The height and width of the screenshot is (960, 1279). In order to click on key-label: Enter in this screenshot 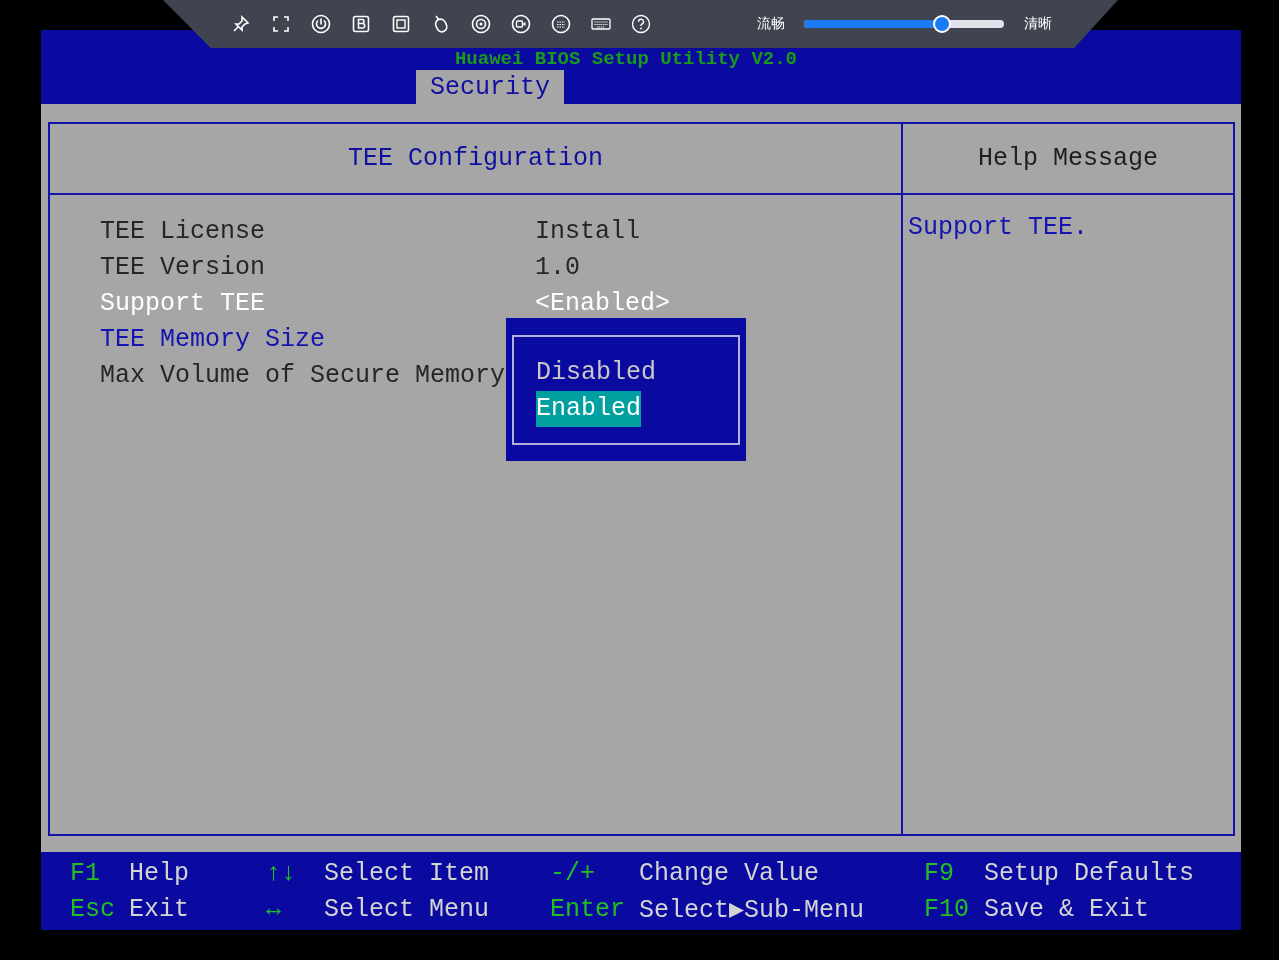, I will do `click(588, 909)`.